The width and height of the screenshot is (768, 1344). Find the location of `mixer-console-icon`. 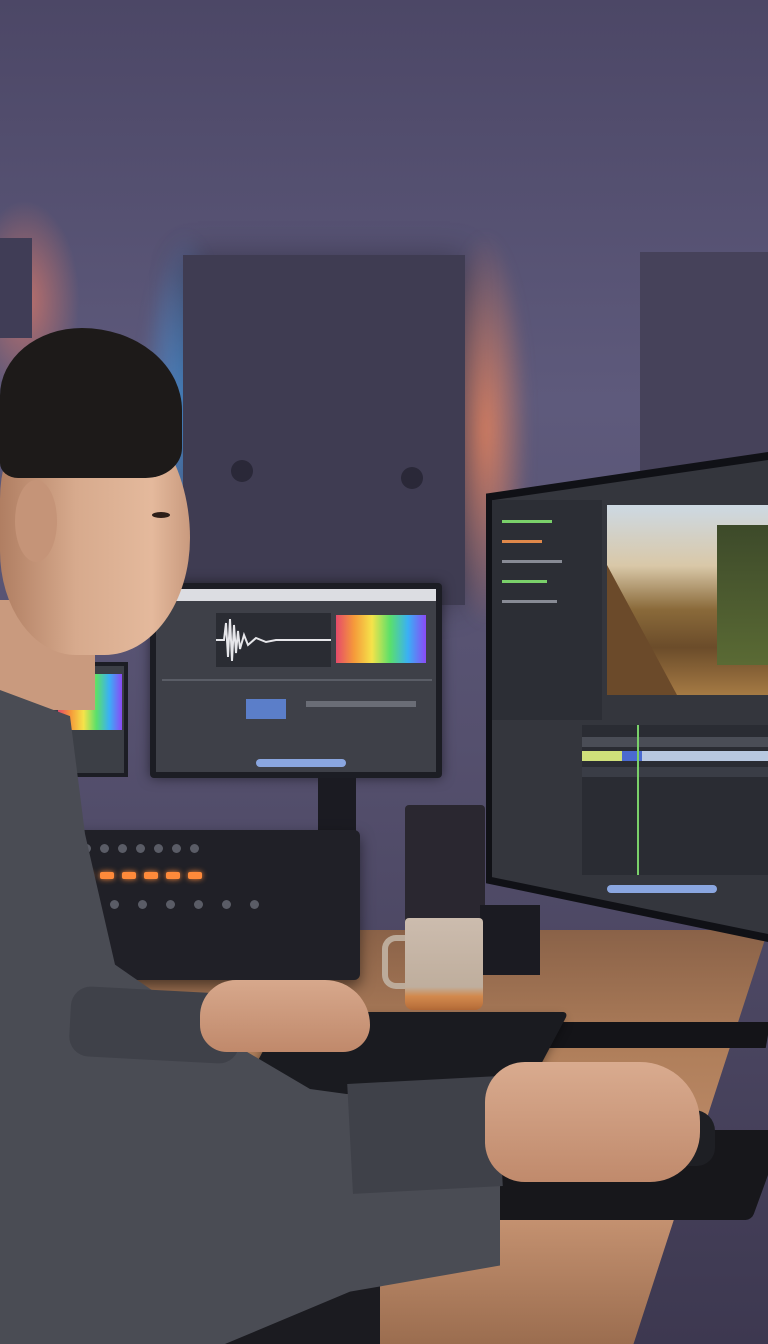

mixer-console-icon is located at coordinates (215, 905).